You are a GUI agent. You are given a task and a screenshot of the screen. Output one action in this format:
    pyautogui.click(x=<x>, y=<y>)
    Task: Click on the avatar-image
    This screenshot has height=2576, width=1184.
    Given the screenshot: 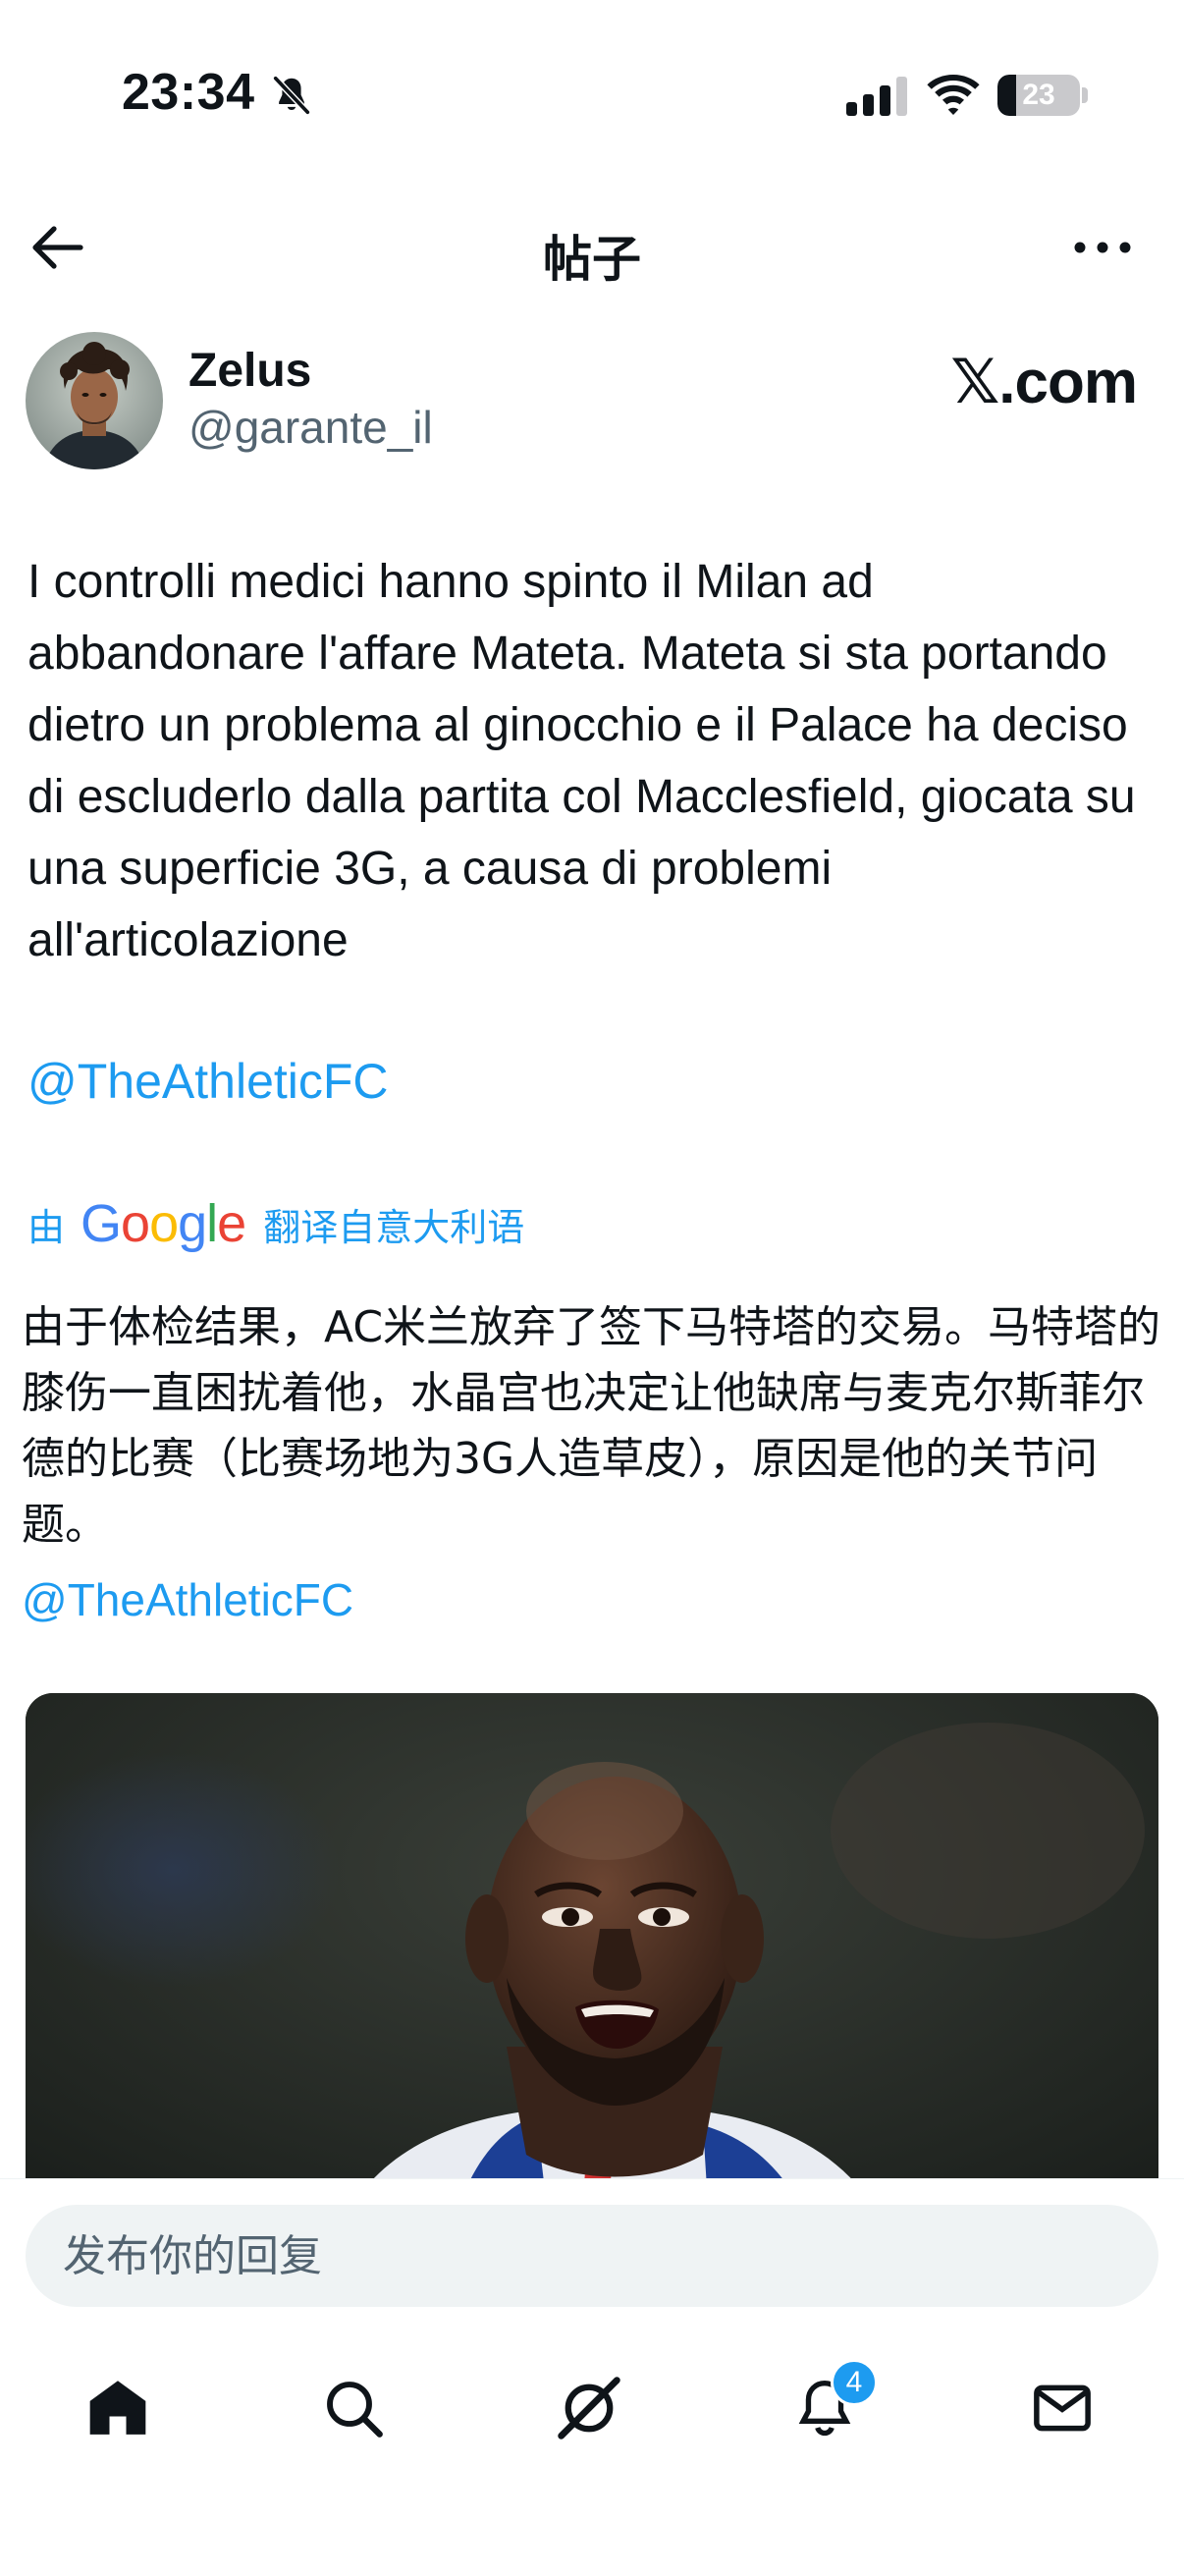 What is the action you would take?
    pyautogui.click(x=94, y=401)
    